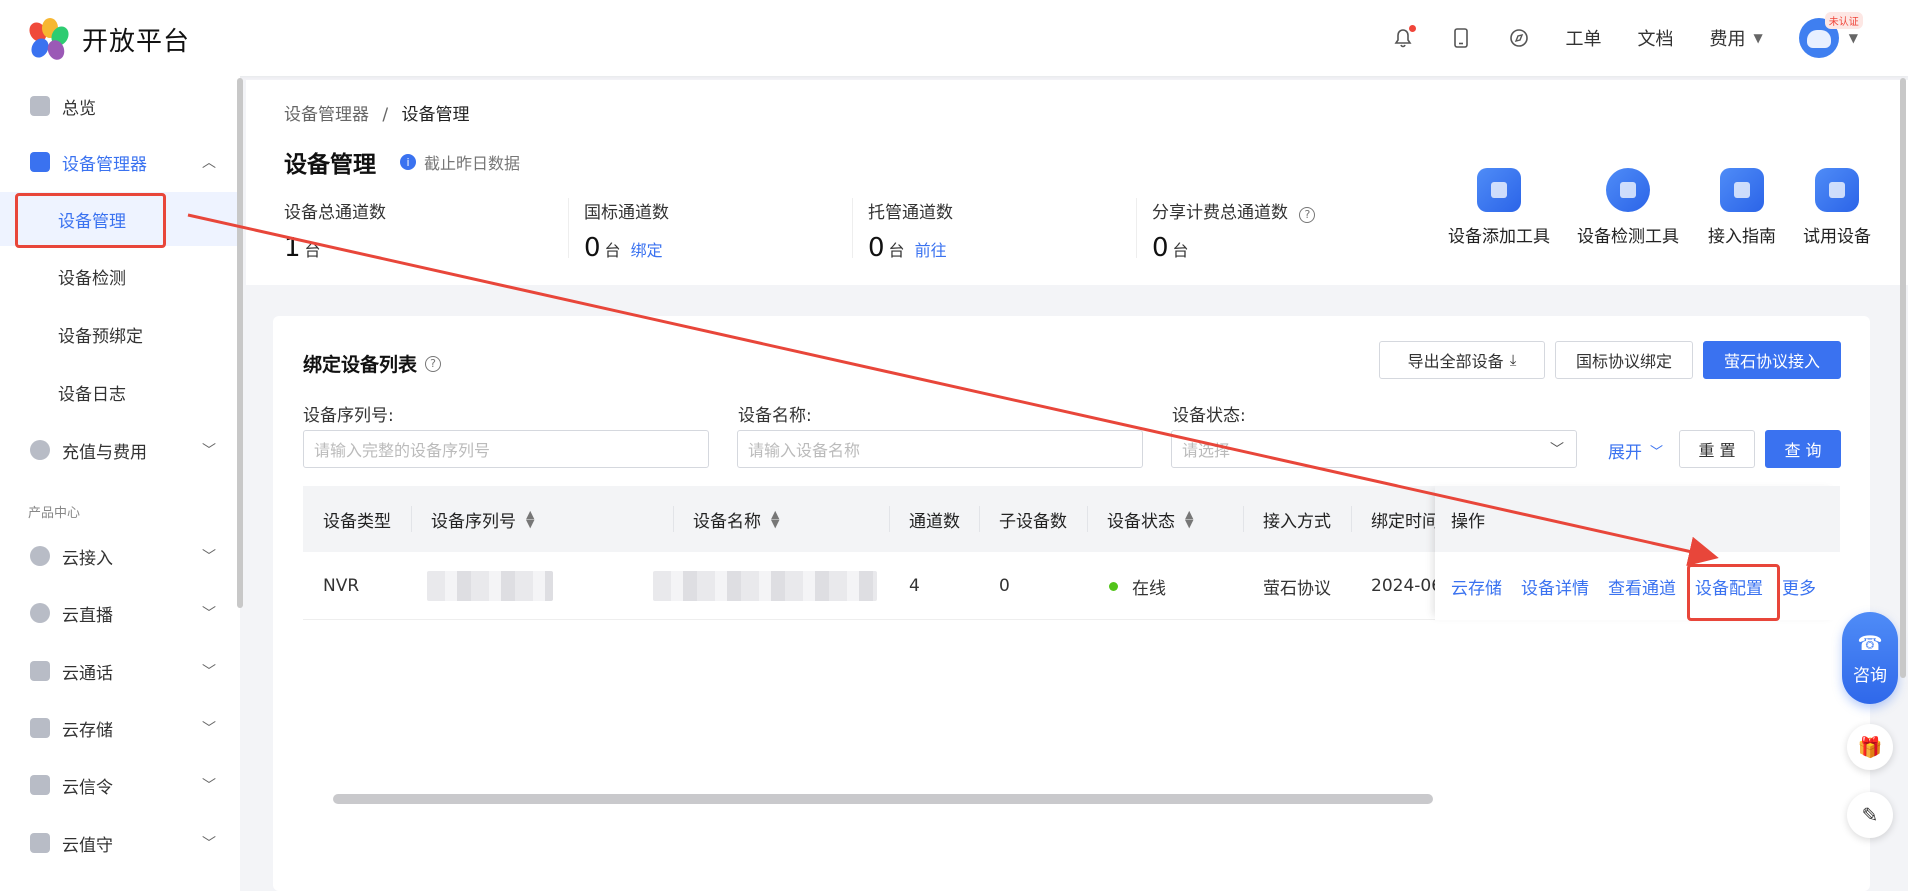 The image size is (1908, 891). Describe the element at coordinates (472, 163) in the screenshot. I see `data-note-text: 截止昨日数据` at that location.